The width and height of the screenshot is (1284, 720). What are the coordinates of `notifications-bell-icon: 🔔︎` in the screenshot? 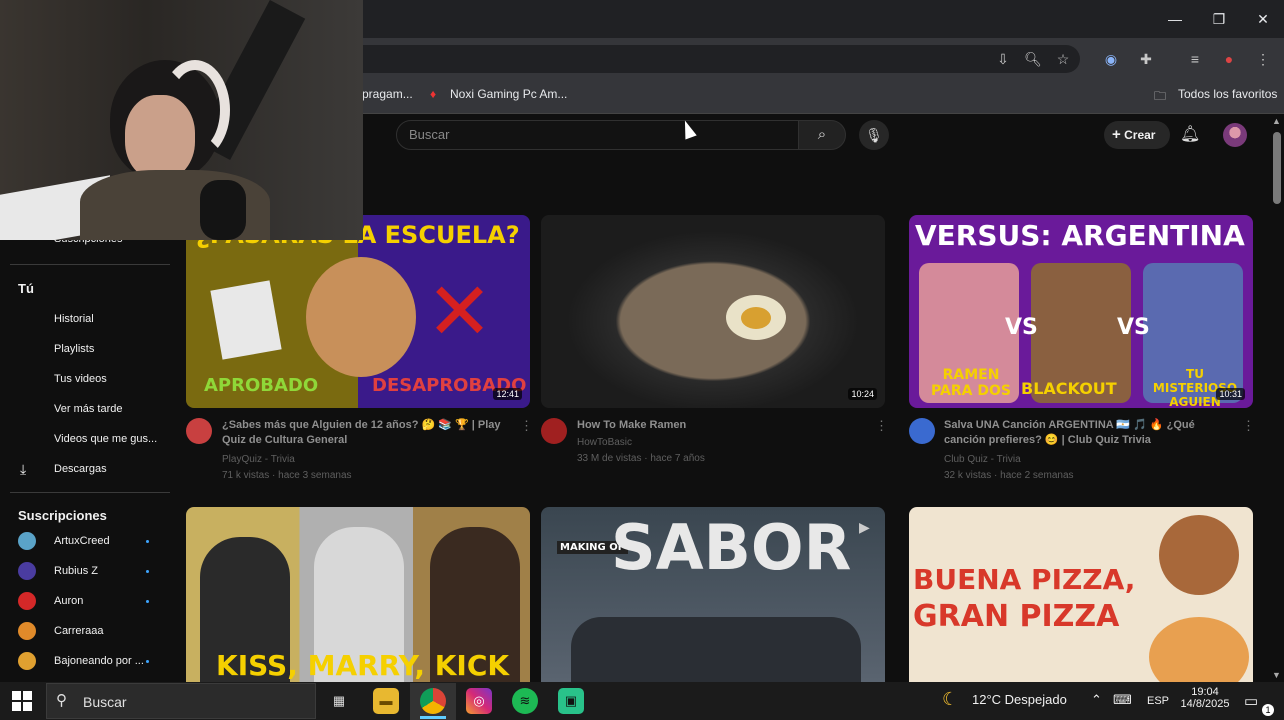 It's located at (1190, 134).